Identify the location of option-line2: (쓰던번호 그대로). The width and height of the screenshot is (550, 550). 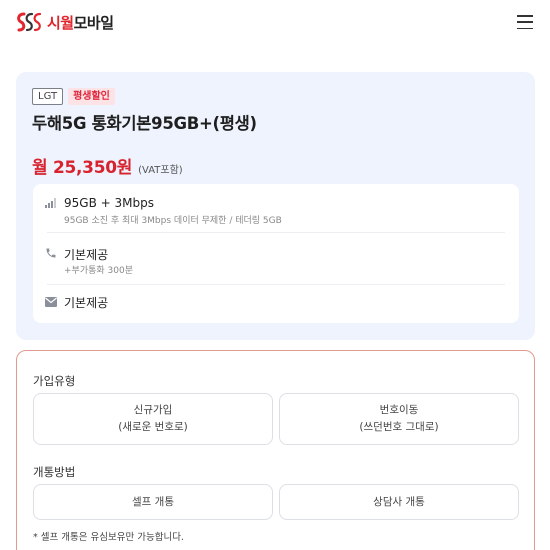
(399, 427).